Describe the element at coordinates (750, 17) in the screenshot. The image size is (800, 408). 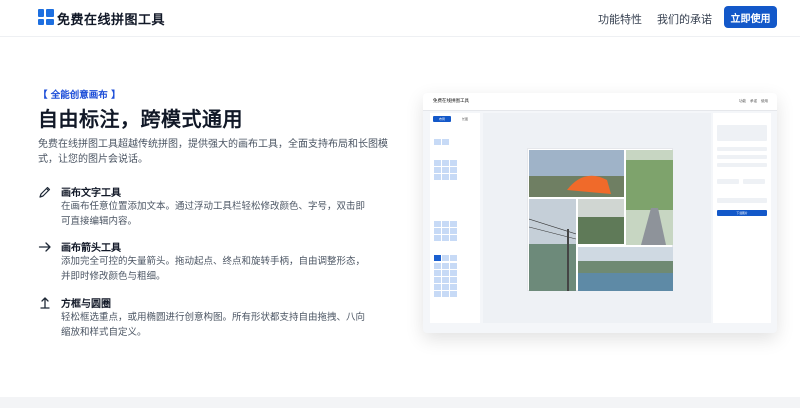
I see `start-now-button: 立即使用` at that location.